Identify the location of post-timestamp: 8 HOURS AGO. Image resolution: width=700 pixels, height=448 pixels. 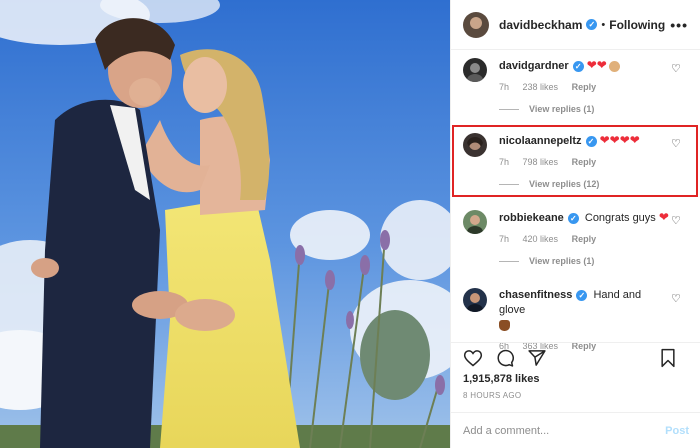
(492, 395).